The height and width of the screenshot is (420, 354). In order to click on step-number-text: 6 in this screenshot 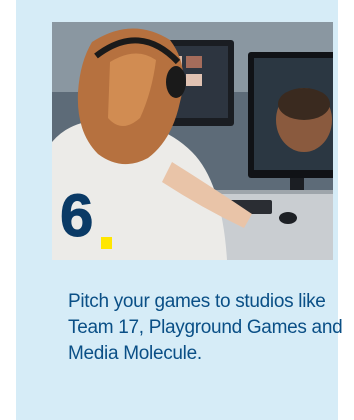, I will do `click(76, 215)`.